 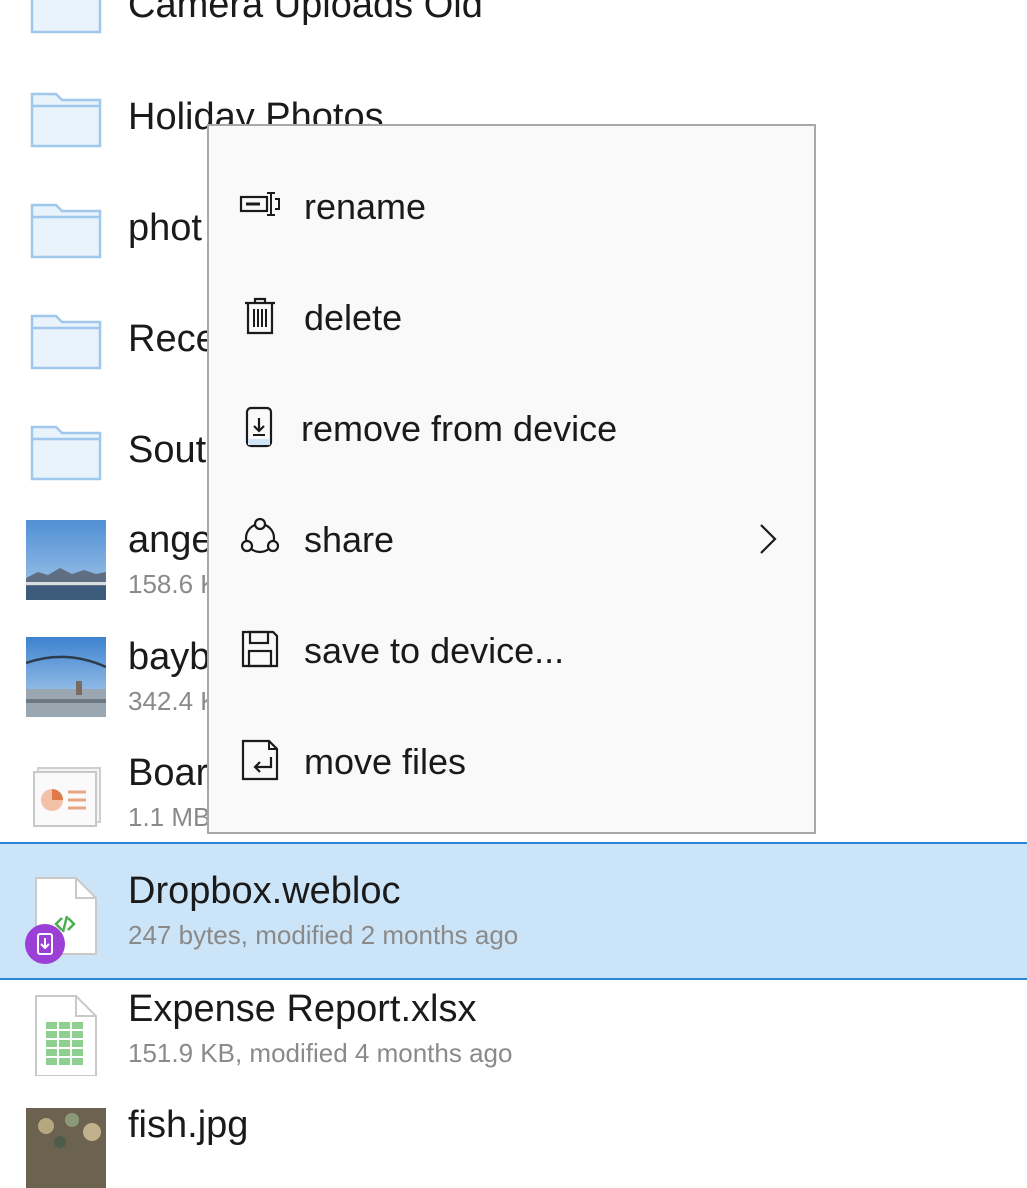 What do you see at coordinates (513, 1144) in the screenshot?
I see `list-item-image: fish.jpg` at bounding box center [513, 1144].